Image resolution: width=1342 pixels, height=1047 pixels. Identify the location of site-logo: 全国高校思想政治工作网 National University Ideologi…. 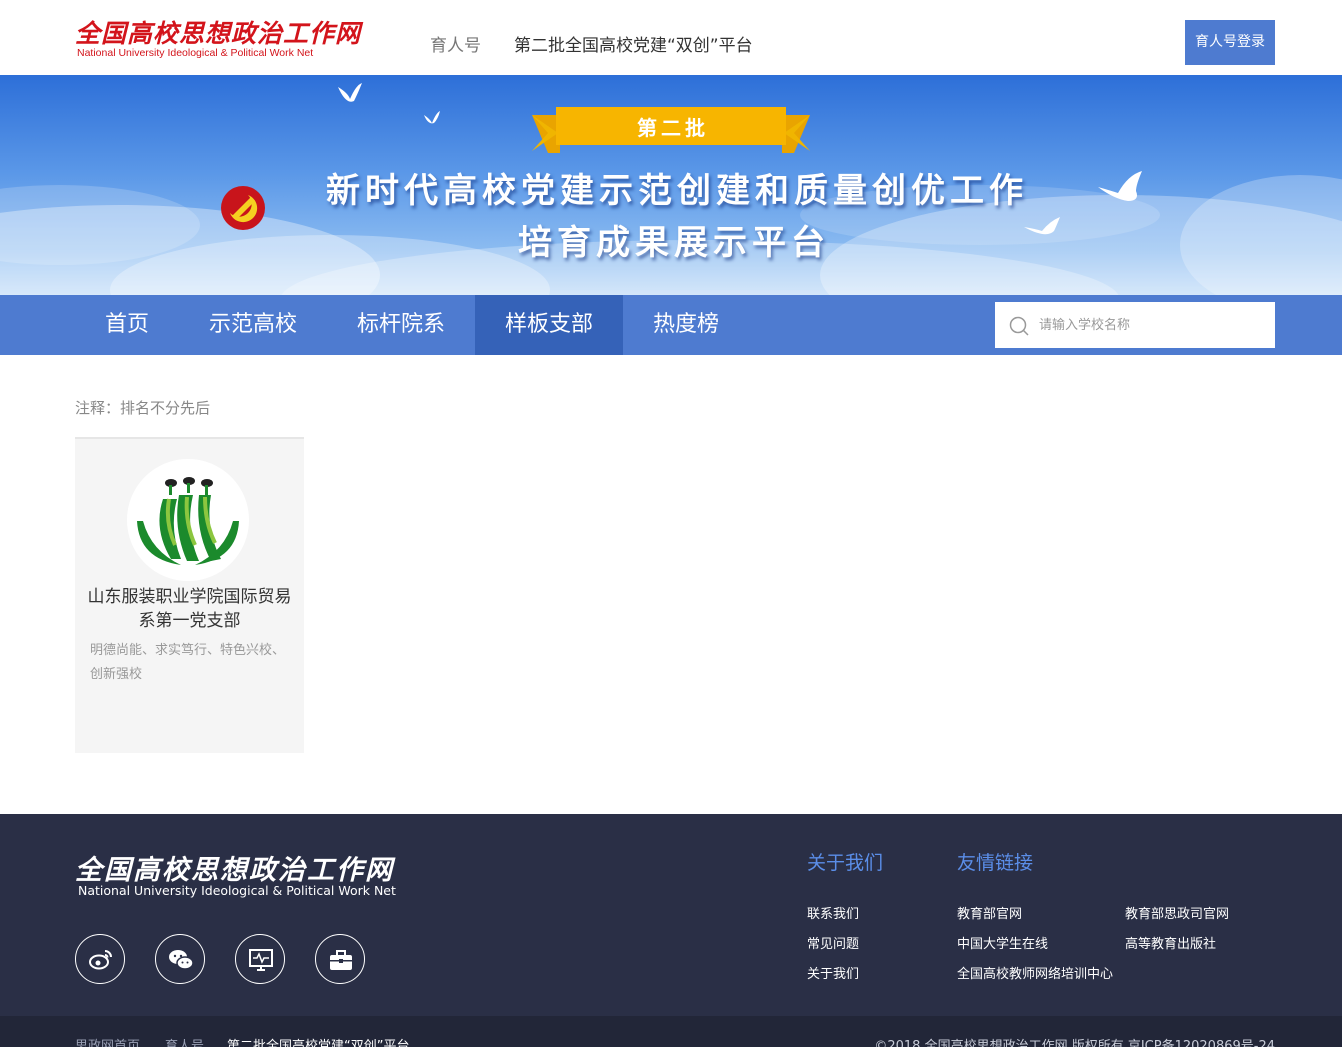
(220, 38).